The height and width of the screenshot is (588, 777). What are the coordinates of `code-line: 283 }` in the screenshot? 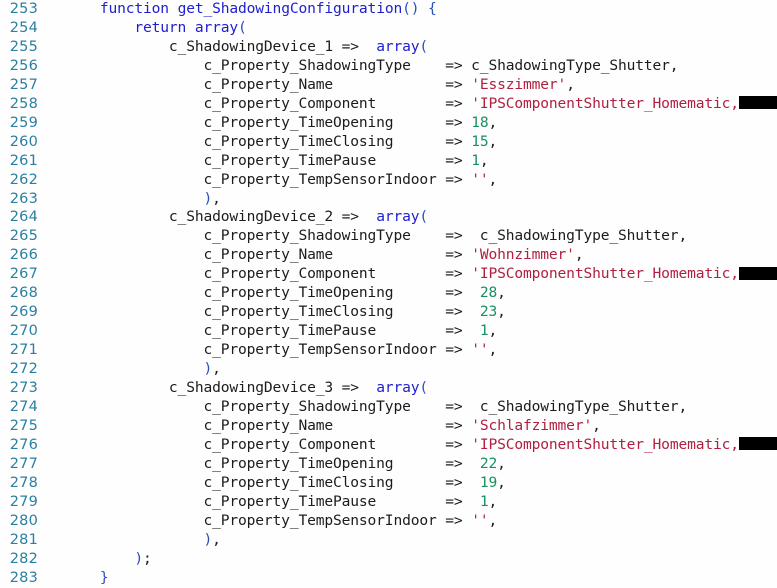 It's located at (388, 578).